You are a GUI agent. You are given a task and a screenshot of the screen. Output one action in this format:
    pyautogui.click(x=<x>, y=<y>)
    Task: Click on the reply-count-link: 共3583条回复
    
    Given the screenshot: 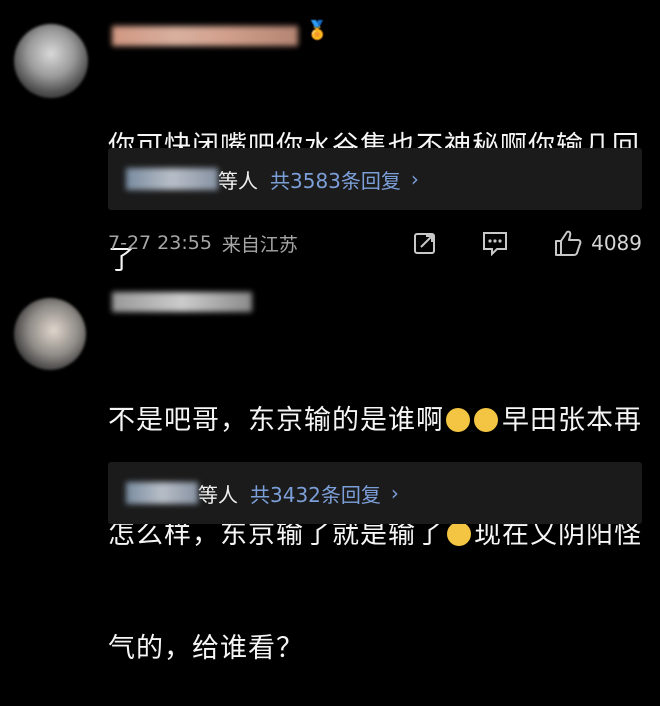 What is the action you would take?
    pyautogui.click(x=335, y=179)
    